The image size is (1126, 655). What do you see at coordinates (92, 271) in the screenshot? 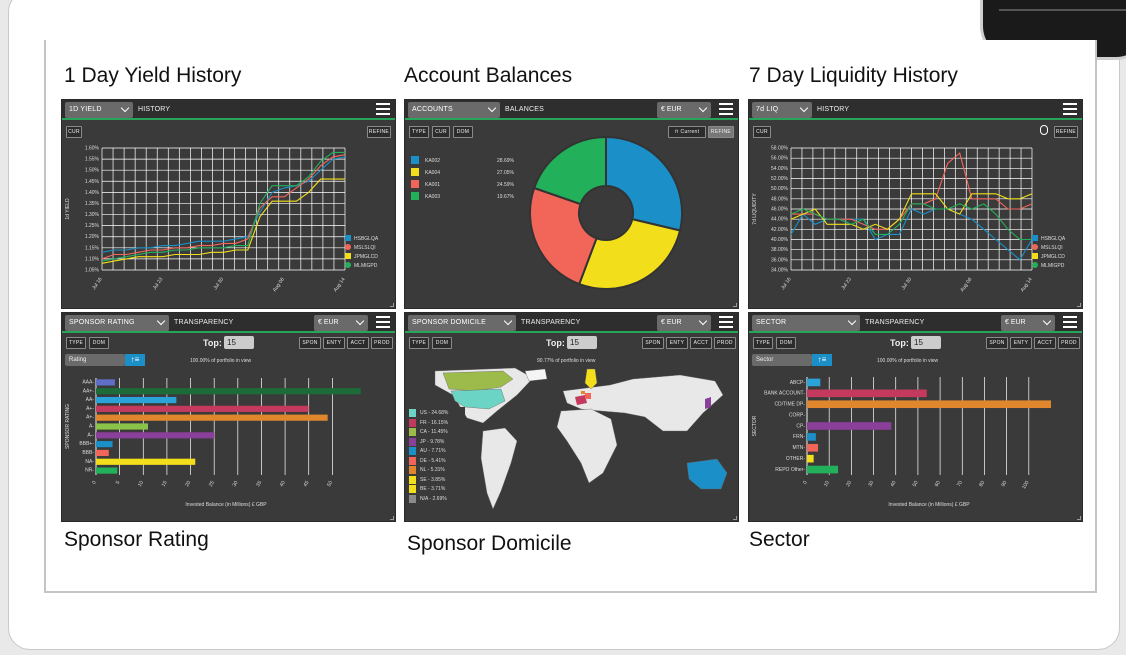
I see `y-tick-label: 1.05%` at bounding box center [92, 271].